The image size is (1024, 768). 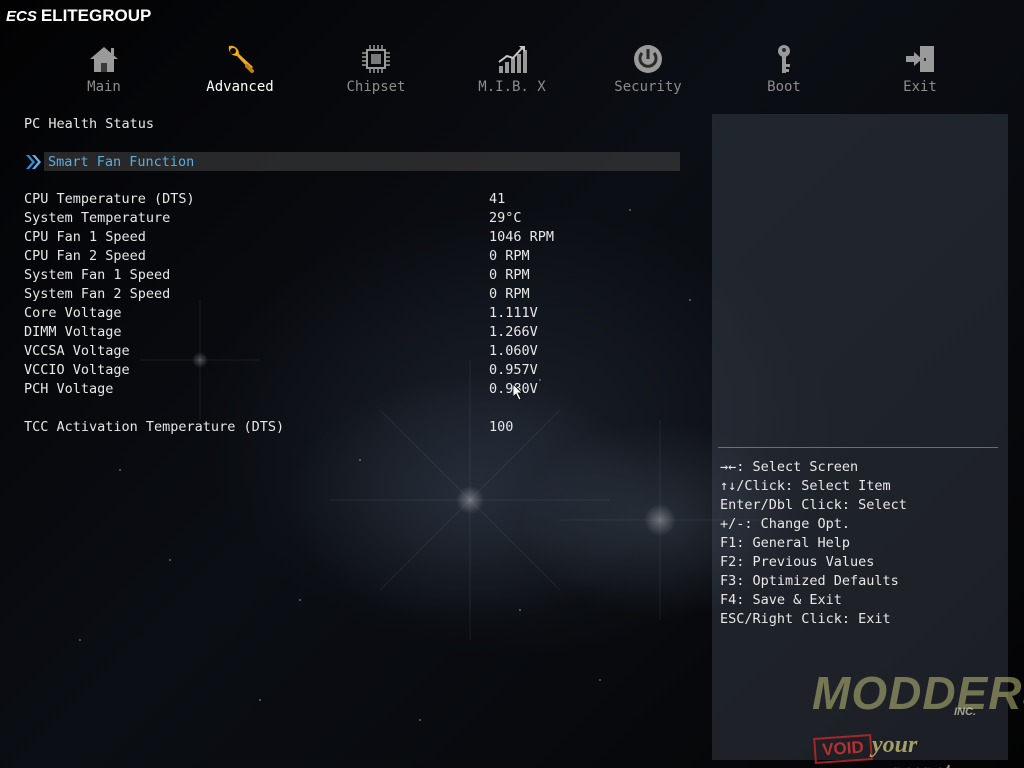 I want to click on list-item: CPU Fan 1 Speed 1046 RPM, so click(x=354, y=237).